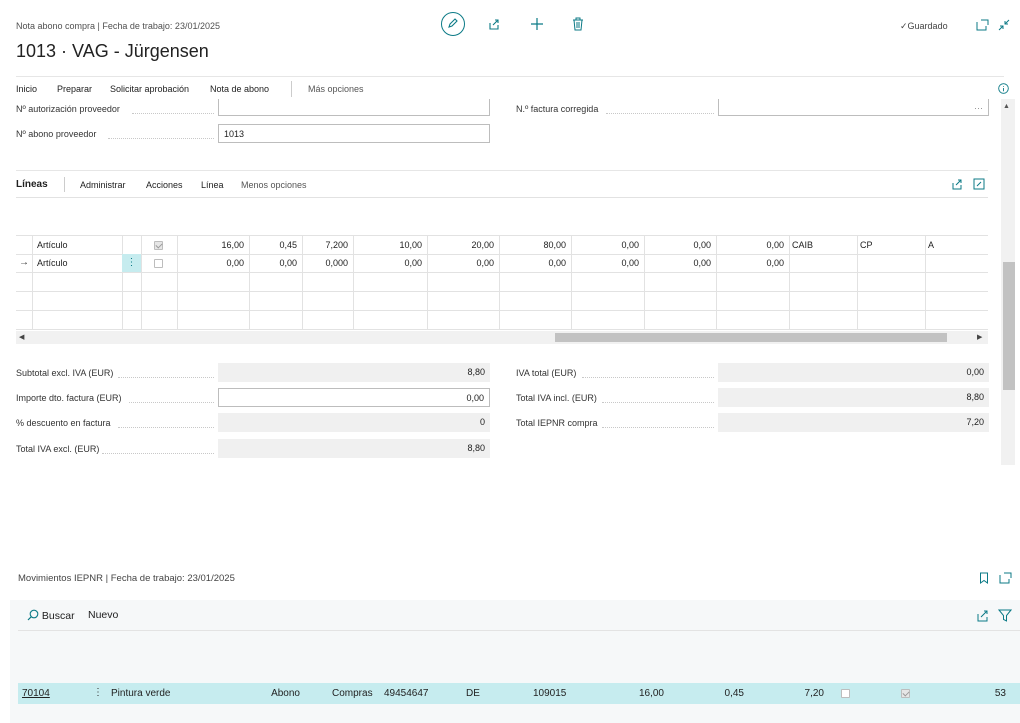  I want to click on action-mas-opciones: Más opciones, so click(336, 89).